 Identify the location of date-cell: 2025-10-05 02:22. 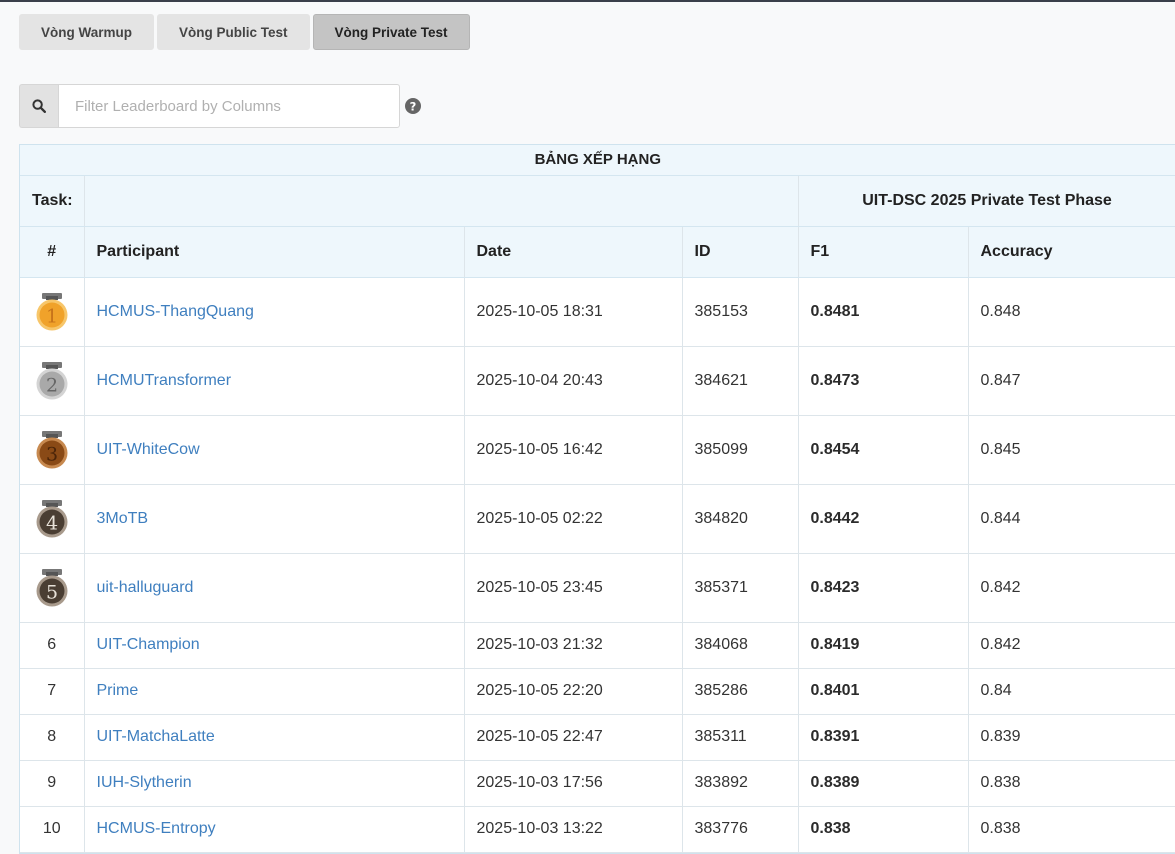
(573, 519).